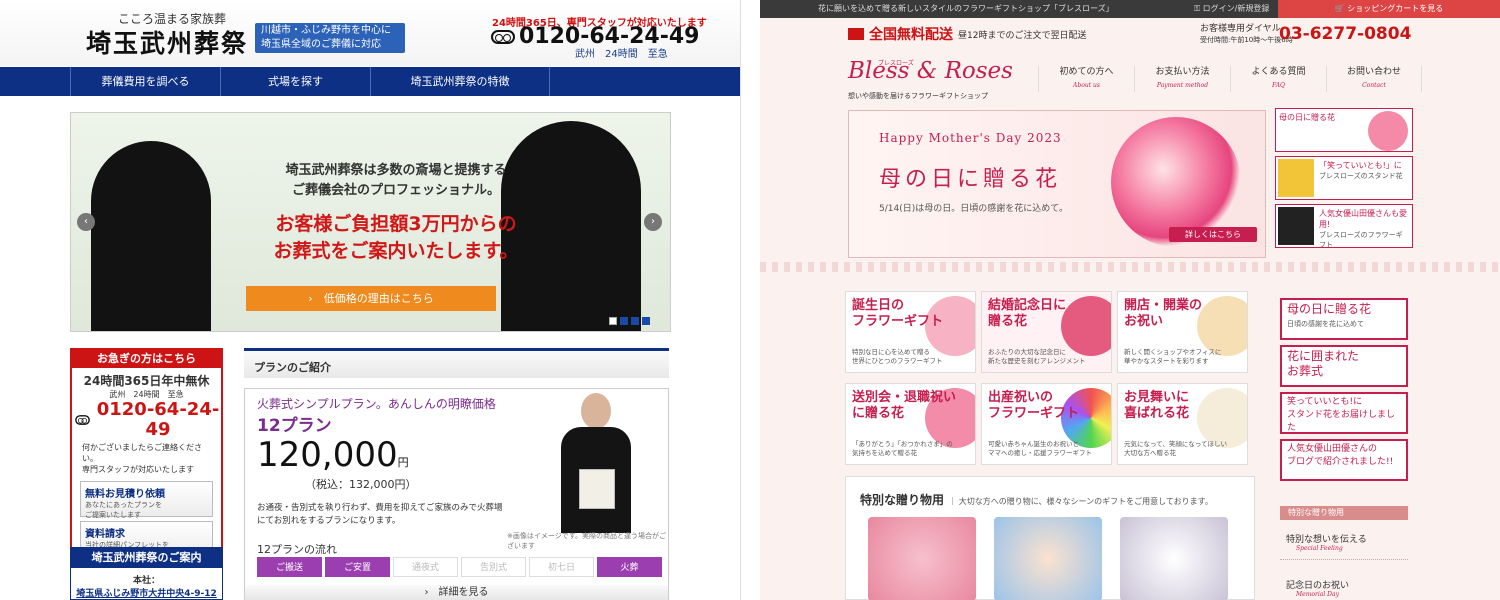 This screenshot has height=600, width=1500. Describe the element at coordinates (621, 54) in the screenshot. I see `phone-mnemonic: 武州 24時間 至急` at that location.